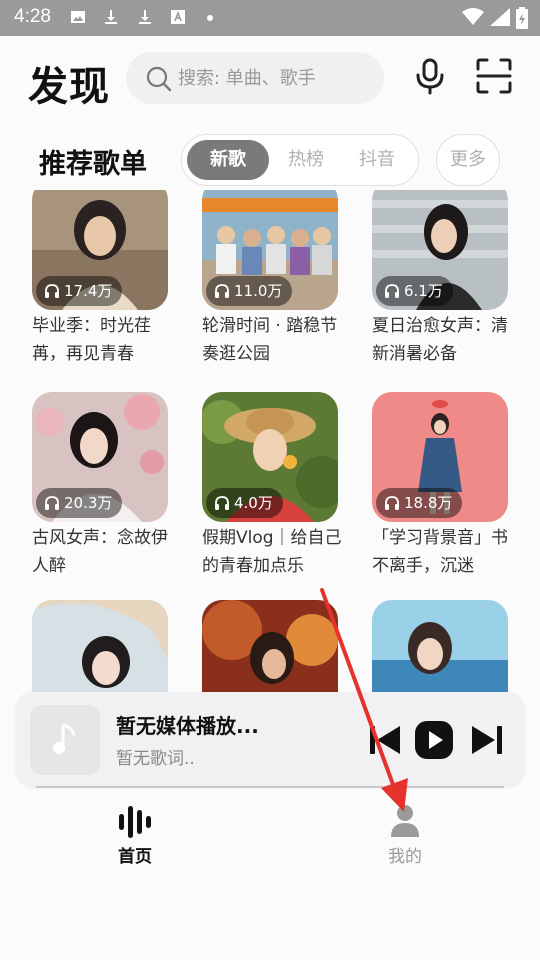 This screenshot has height=960, width=540. I want to click on notification-dot, so click(210, 18).